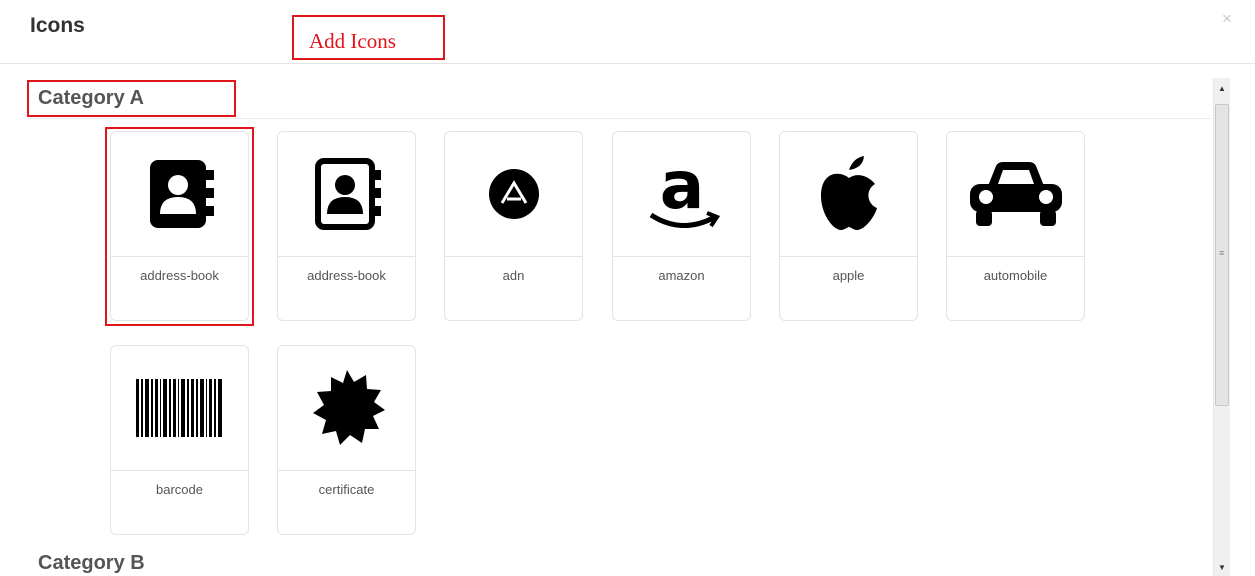 The height and width of the screenshot is (576, 1255). What do you see at coordinates (619, 118) in the screenshot?
I see `category-divider` at bounding box center [619, 118].